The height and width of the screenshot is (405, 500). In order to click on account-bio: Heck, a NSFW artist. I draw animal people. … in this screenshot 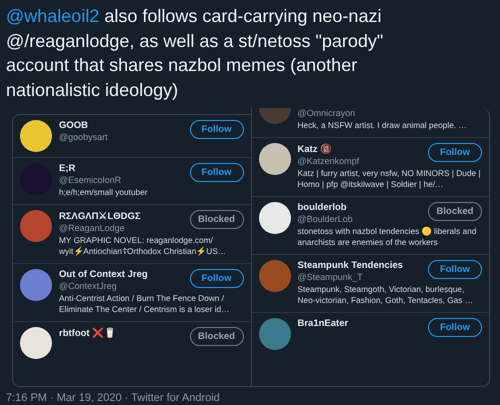, I will do `click(383, 126)`.